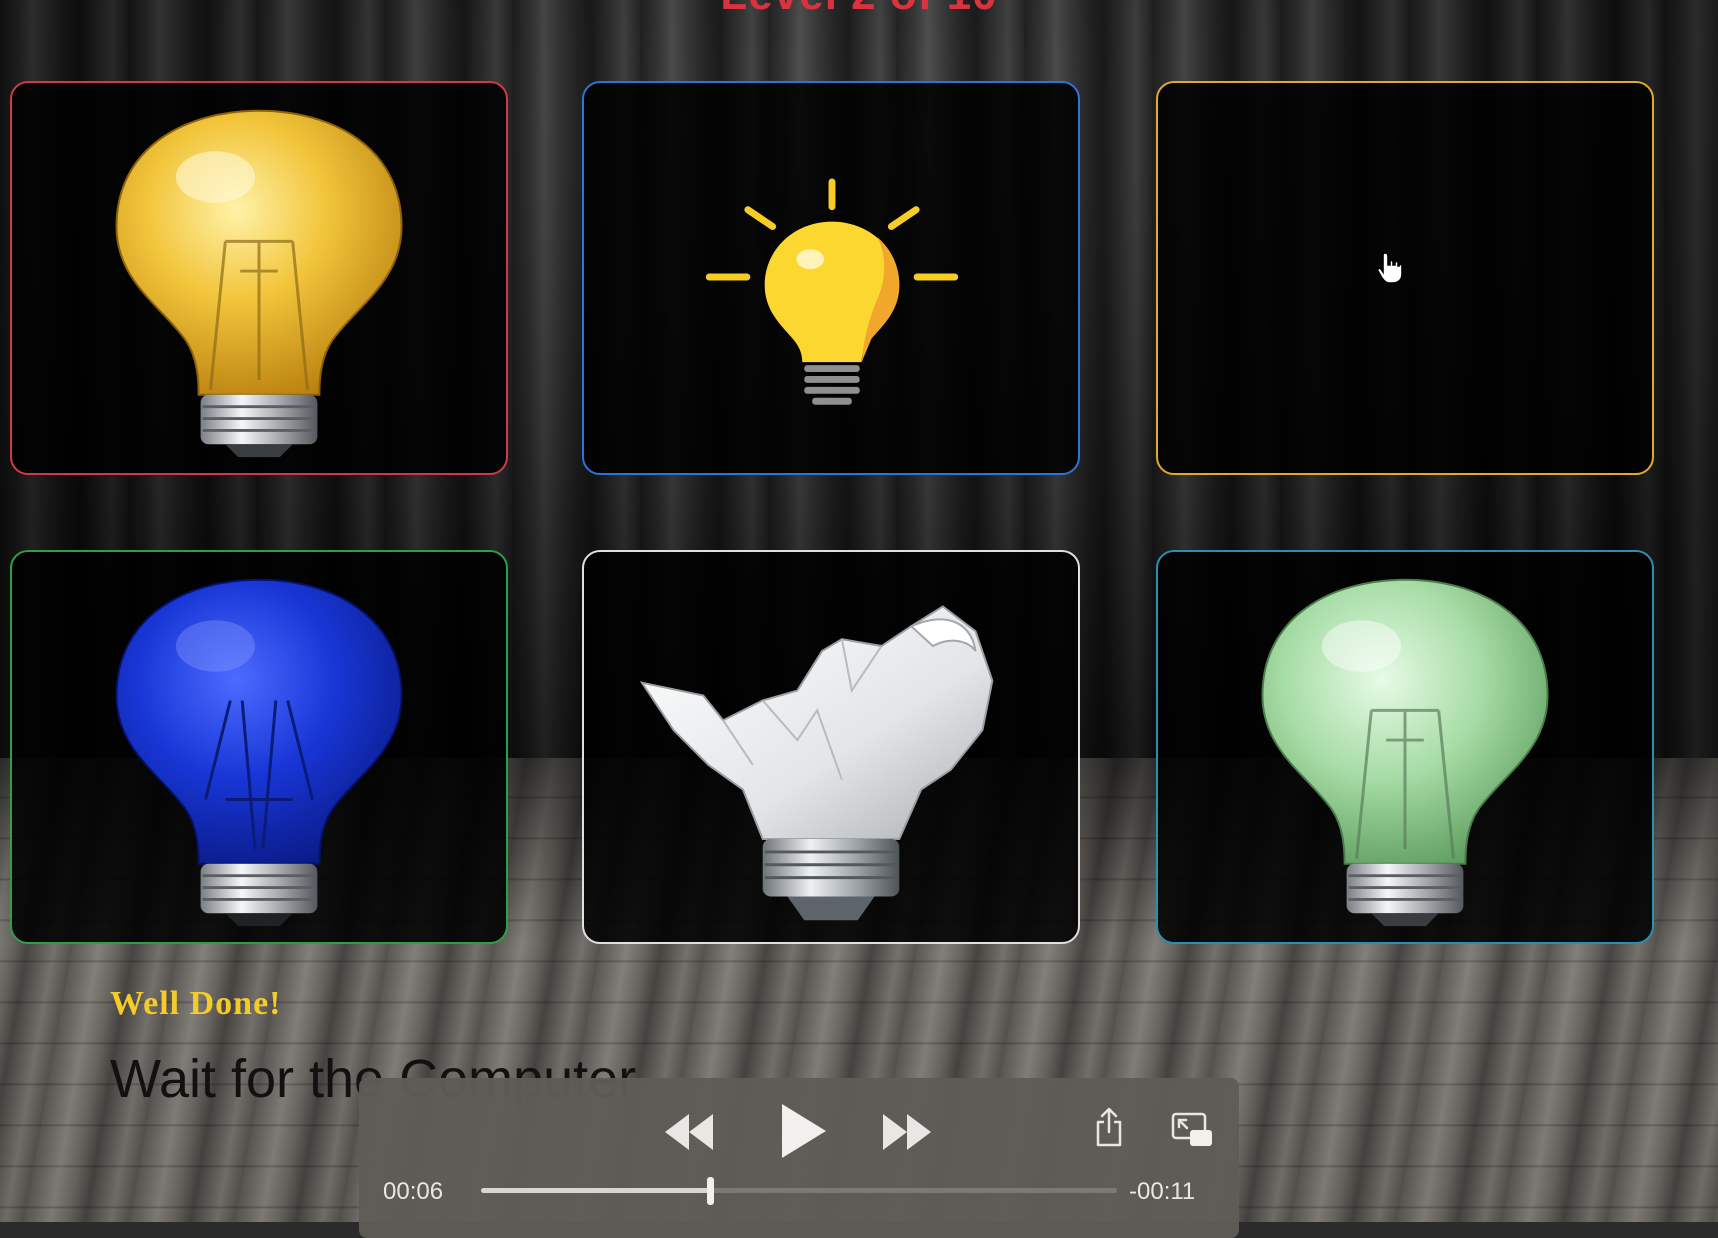 Image resolution: width=1718 pixels, height=1238 pixels. I want to click on card-yellow-bulb, so click(259, 278).